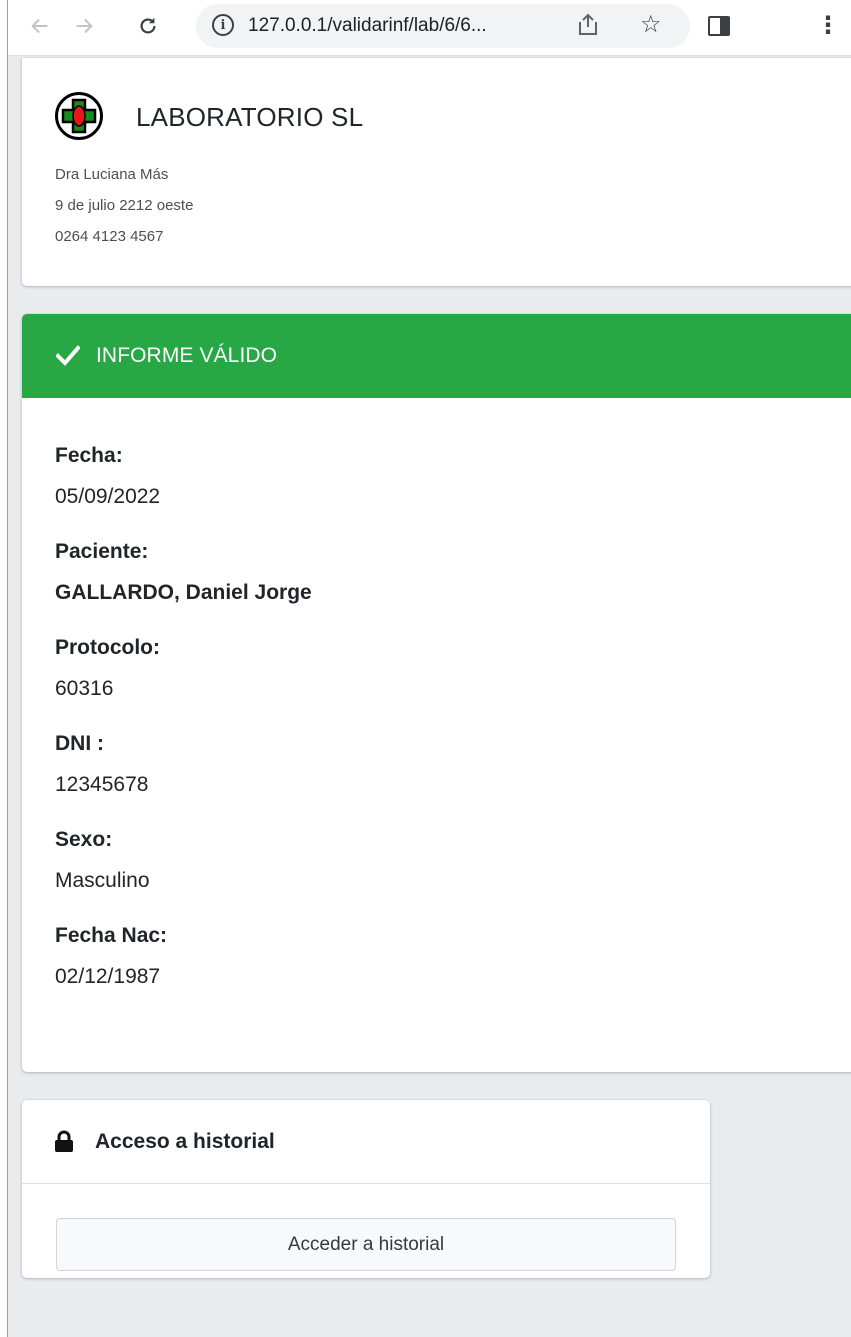 The width and height of the screenshot is (851, 1337). What do you see at coordinates (109, 236) in the screenshot?
I see `lab-phone: 0264 4123 4567` at bounding box center [109, 236].